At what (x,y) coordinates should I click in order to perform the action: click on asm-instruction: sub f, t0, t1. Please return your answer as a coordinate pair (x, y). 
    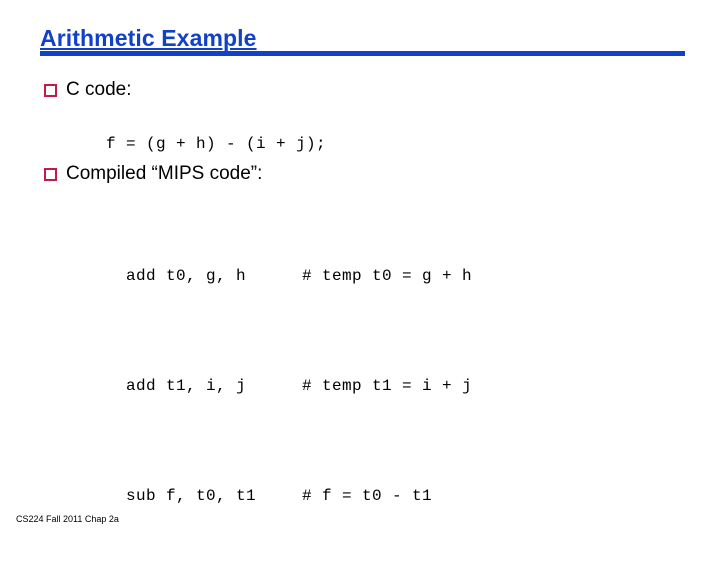
    Looking at the image, I should click on (191, 496).